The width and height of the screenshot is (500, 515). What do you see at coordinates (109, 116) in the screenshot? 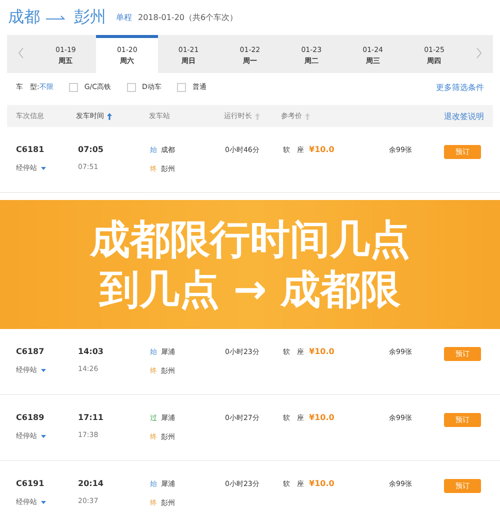
I see `sort-icon` at bounding box center [109, 116].